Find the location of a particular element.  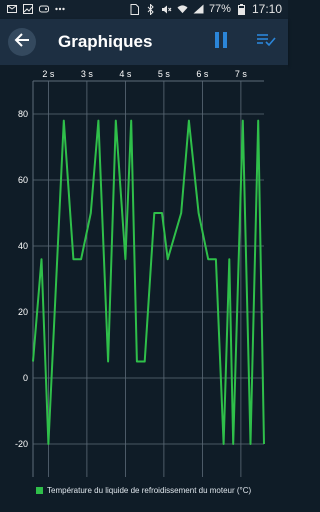

arrow-back-icon is located at coordinates (22, 42).